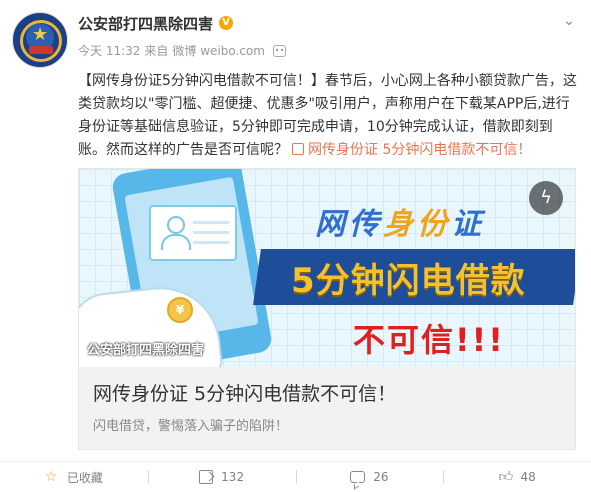 This screenshot has width=591, height=492. Describe the element at coordinates (41, 50) in the screenshot. I see `badge-base` at that location.